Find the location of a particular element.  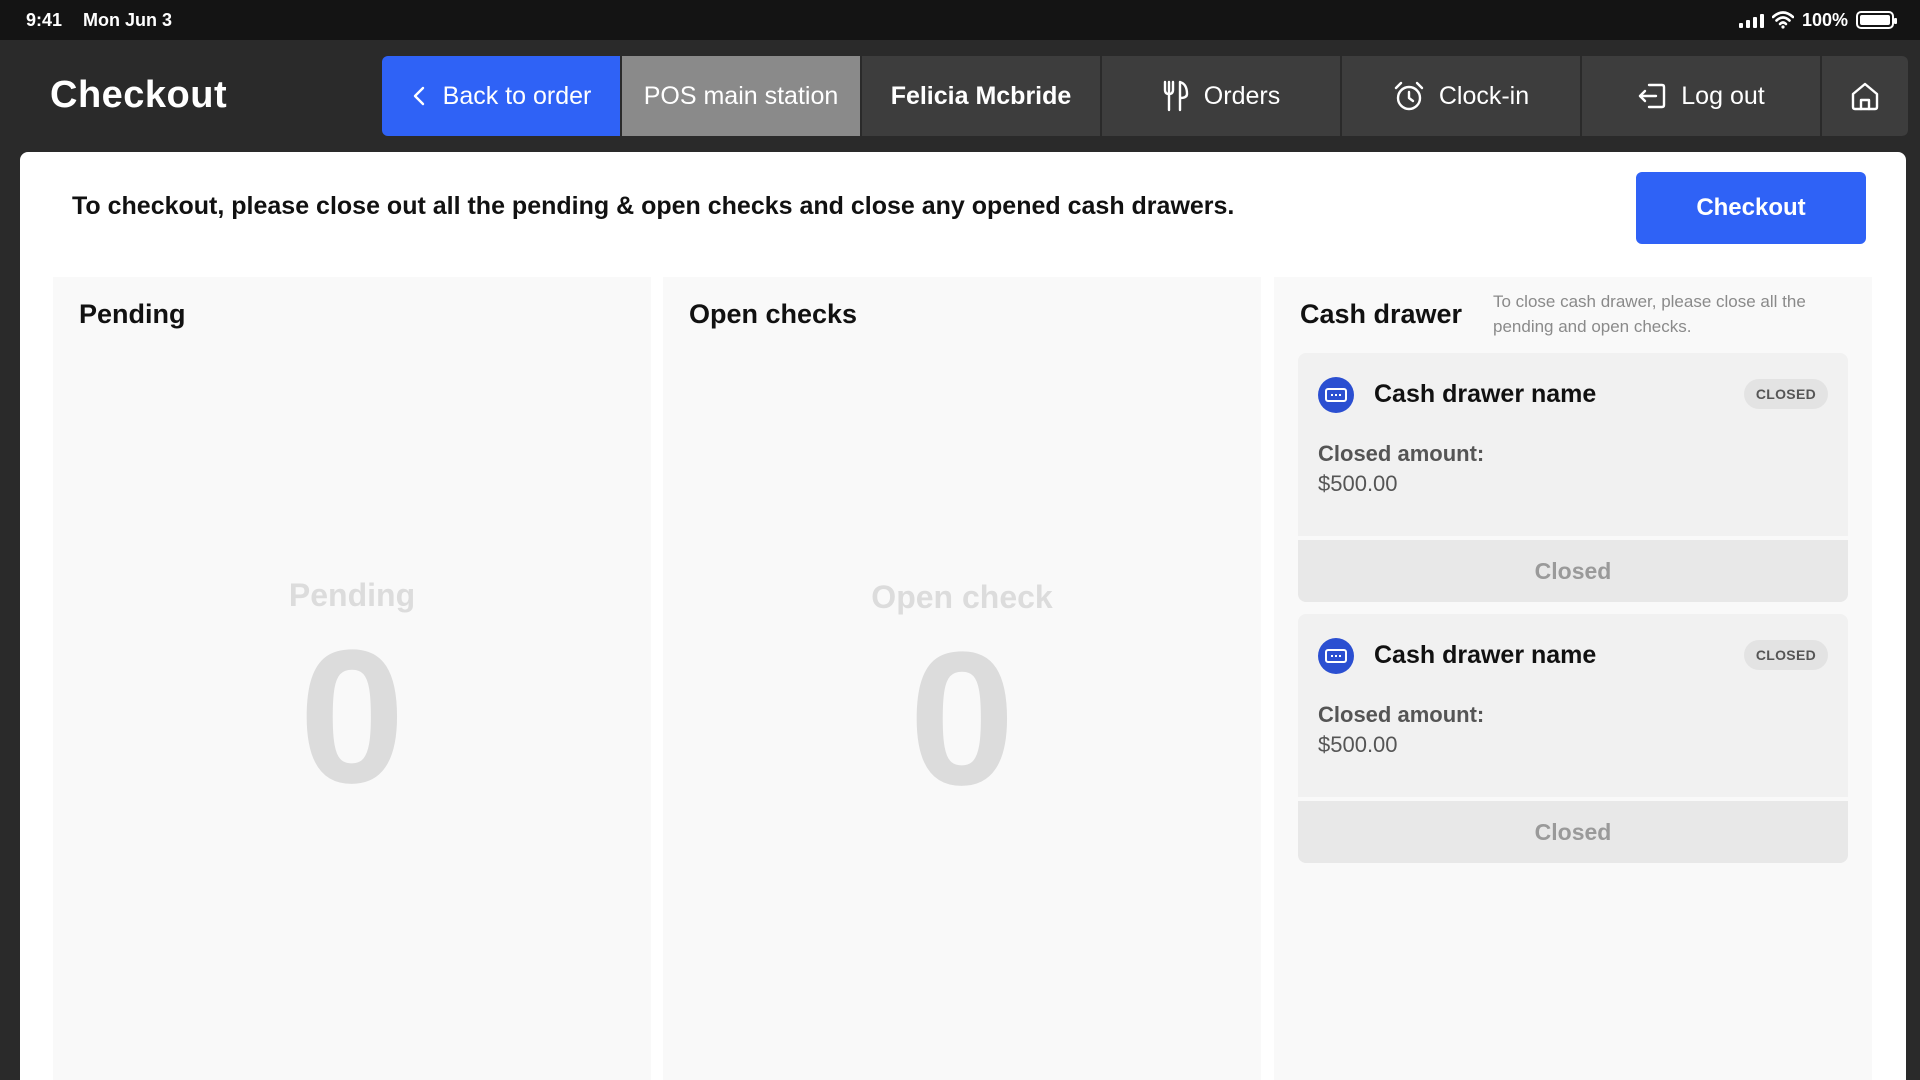

status-bar-right: 100% is located at coordinates (1817, 20).